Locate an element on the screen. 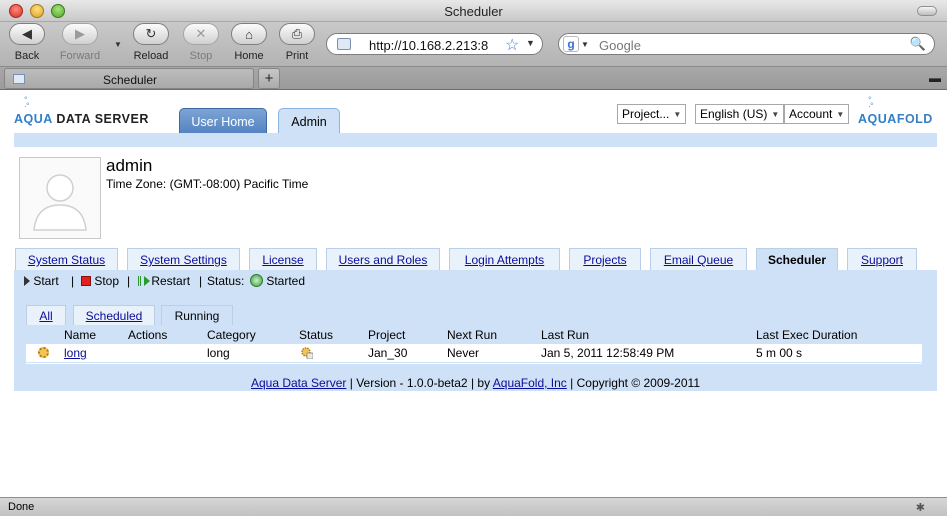  tab-admin: Admin is located at coordinates (309, 120).